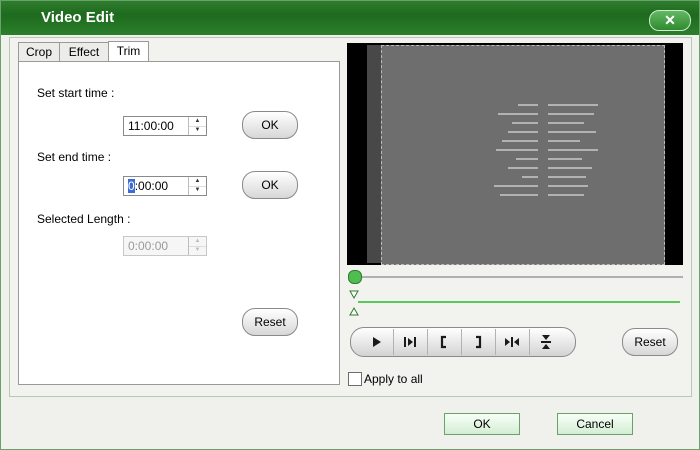 This screenshot has height=450, width=700. What do you see at coordinates (84, 51) in the screenshot?
I see `tab-effect: Effect` at bounding box center [84, 51].